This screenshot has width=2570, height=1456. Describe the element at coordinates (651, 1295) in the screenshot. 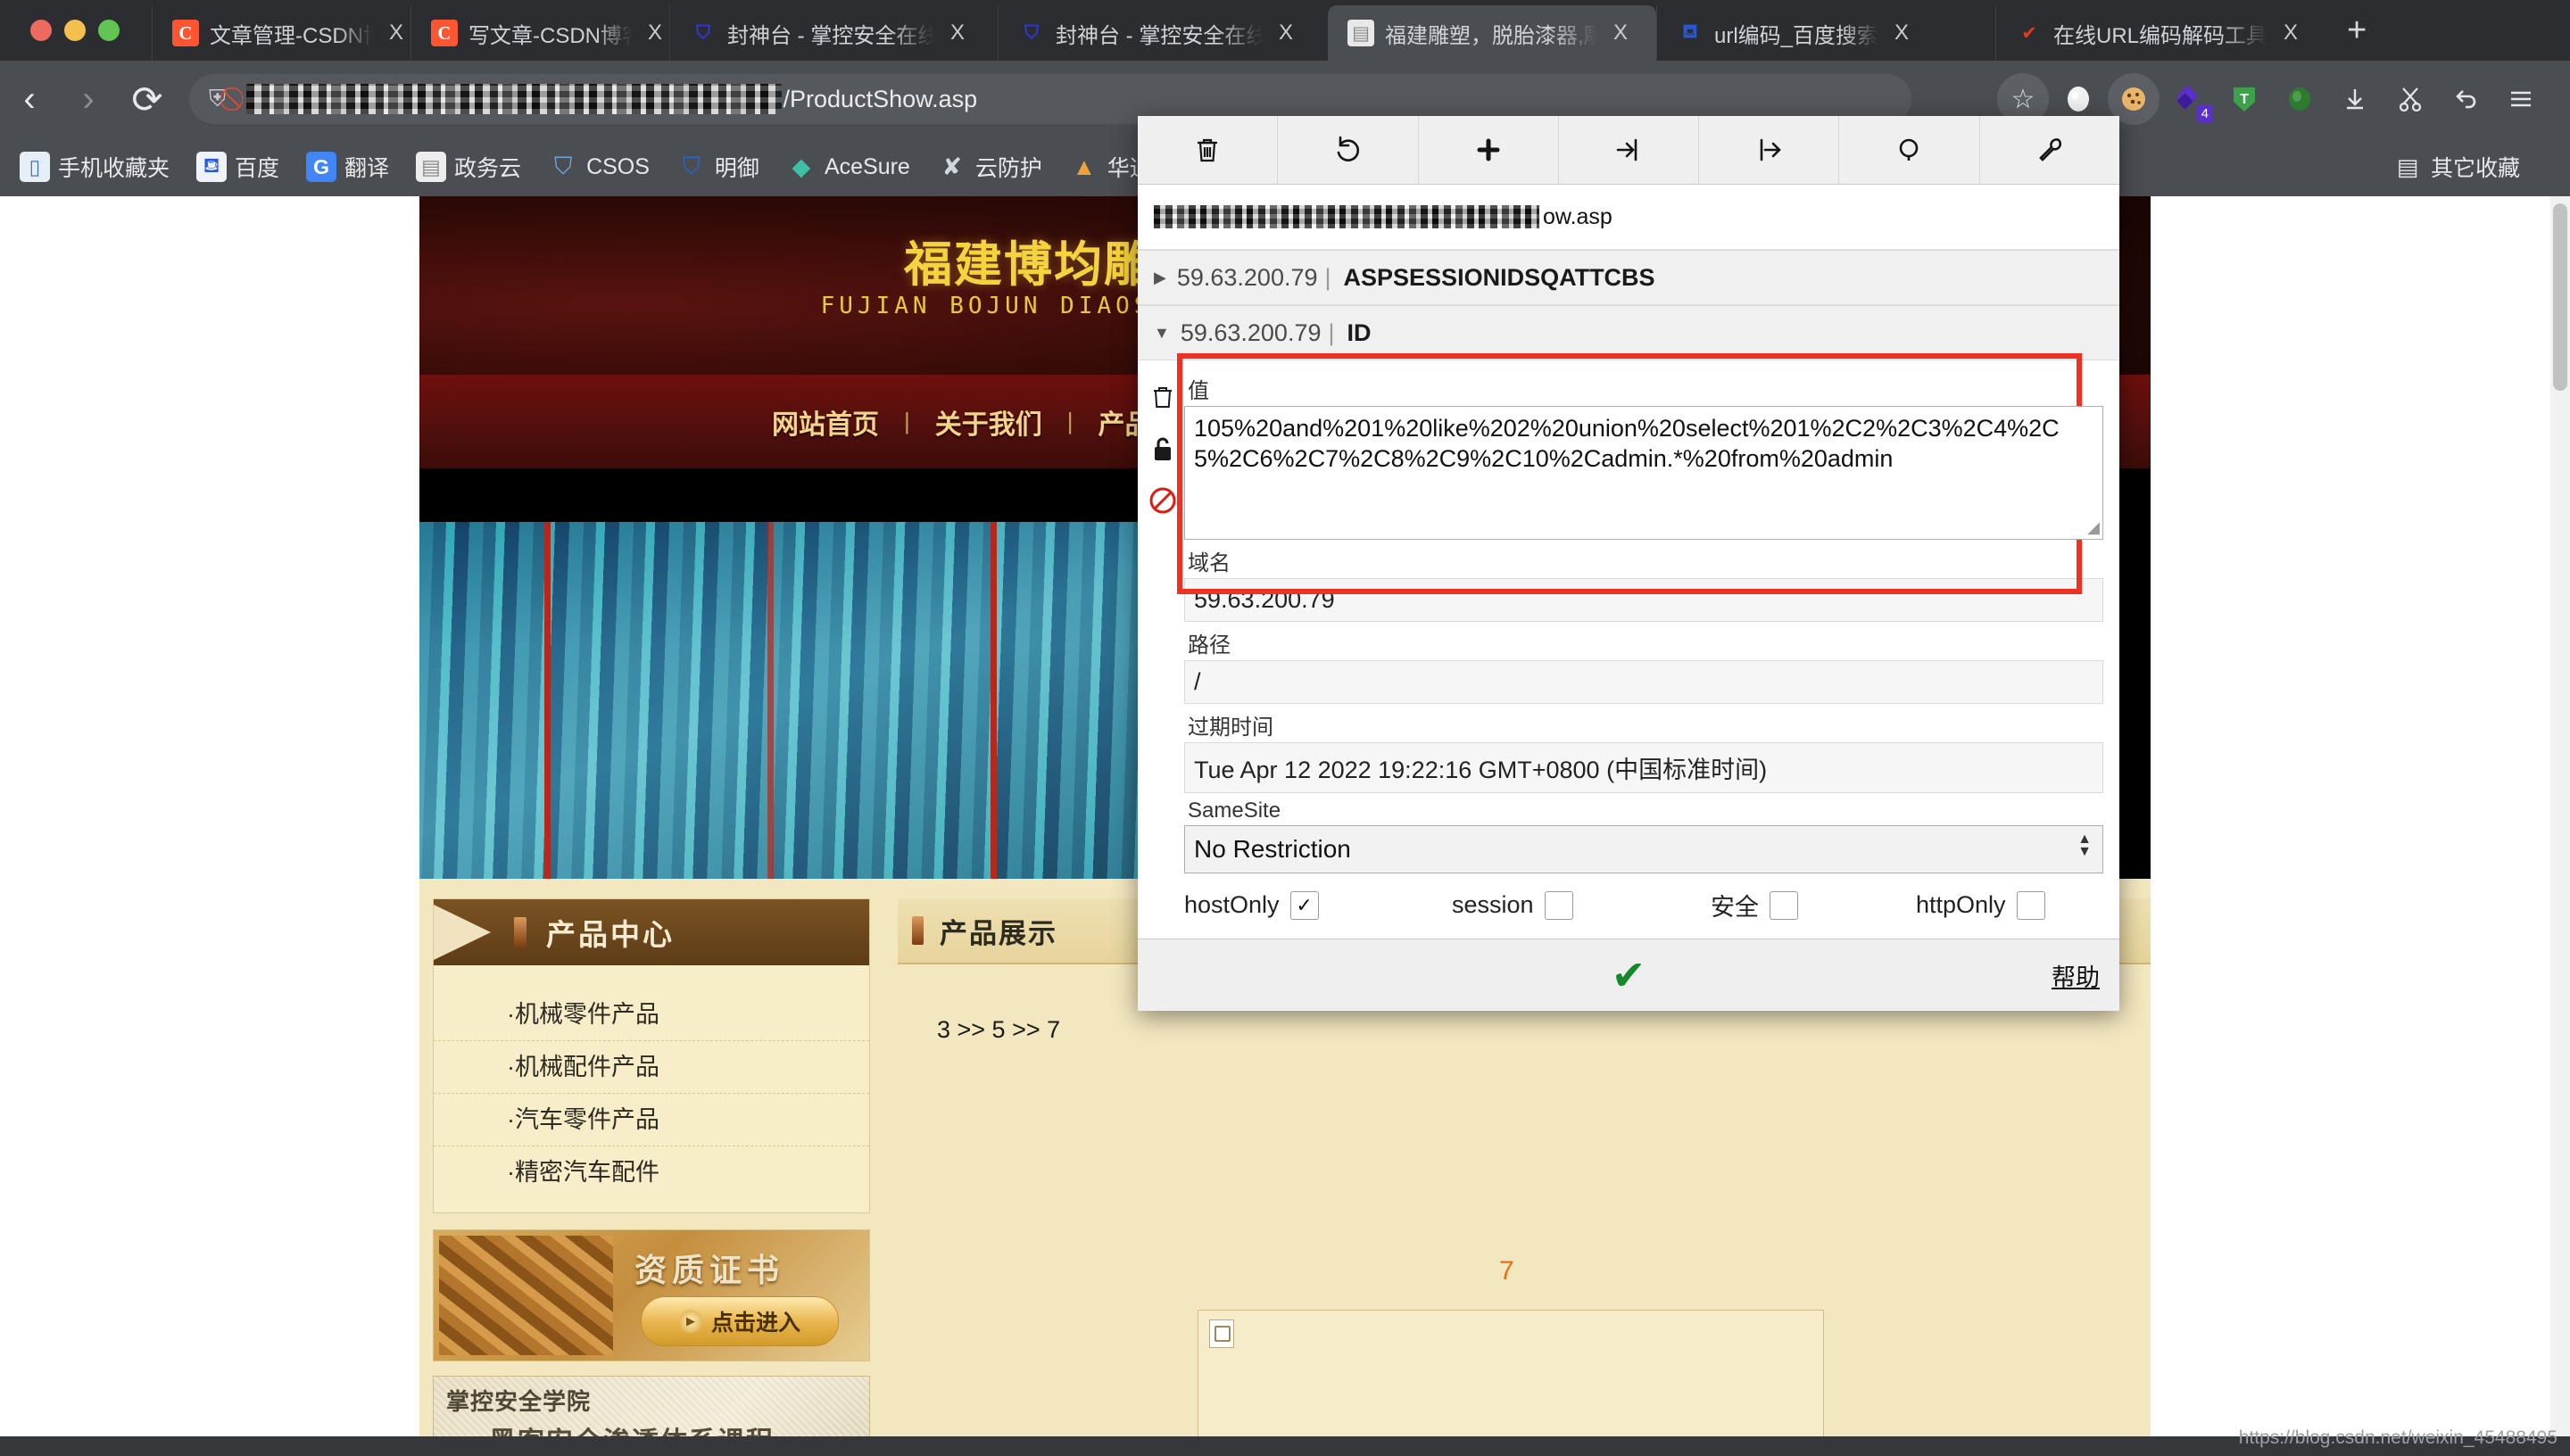

I see `certificate-promo-banner: 资质证书 ▶ 点击进入` at that location.